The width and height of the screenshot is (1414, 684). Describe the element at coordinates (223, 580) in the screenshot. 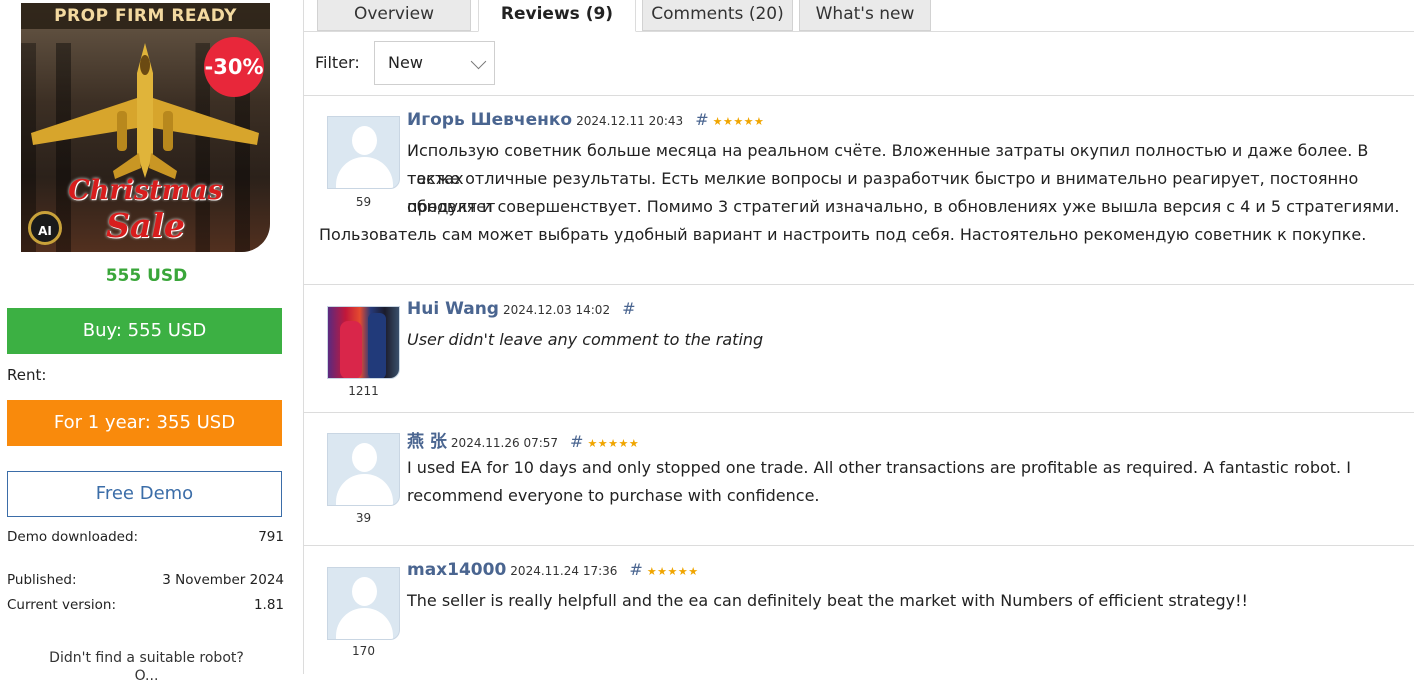

I see `published-value: 3 November 2024` at that location.